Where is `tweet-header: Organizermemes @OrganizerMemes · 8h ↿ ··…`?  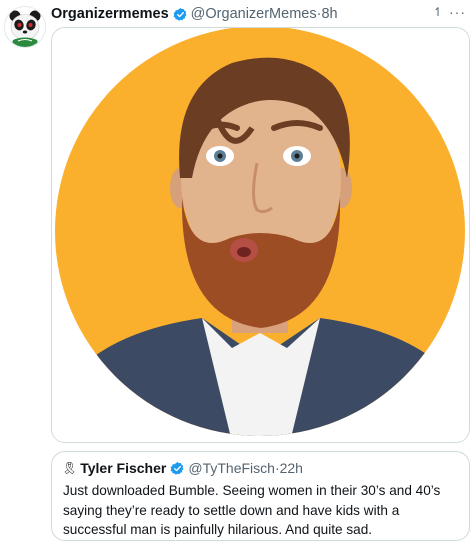 tweet-header: Organizermemes @OrganizerMemes · 8h ↿ ··… is located at coordinates (258, 14).